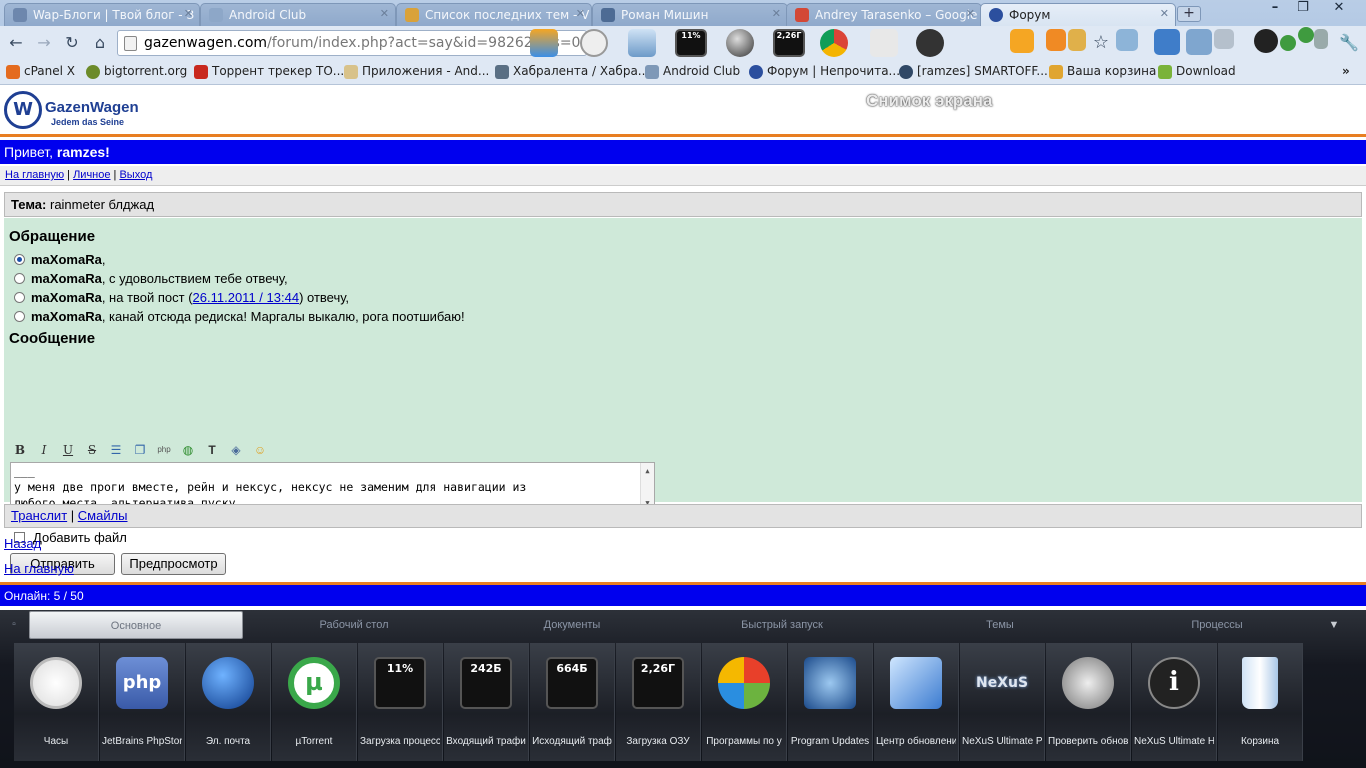  What do you see at coordinates (16, 43) in the screenshot?
I see `back-icon: ←` at bounding box center [16, 43].